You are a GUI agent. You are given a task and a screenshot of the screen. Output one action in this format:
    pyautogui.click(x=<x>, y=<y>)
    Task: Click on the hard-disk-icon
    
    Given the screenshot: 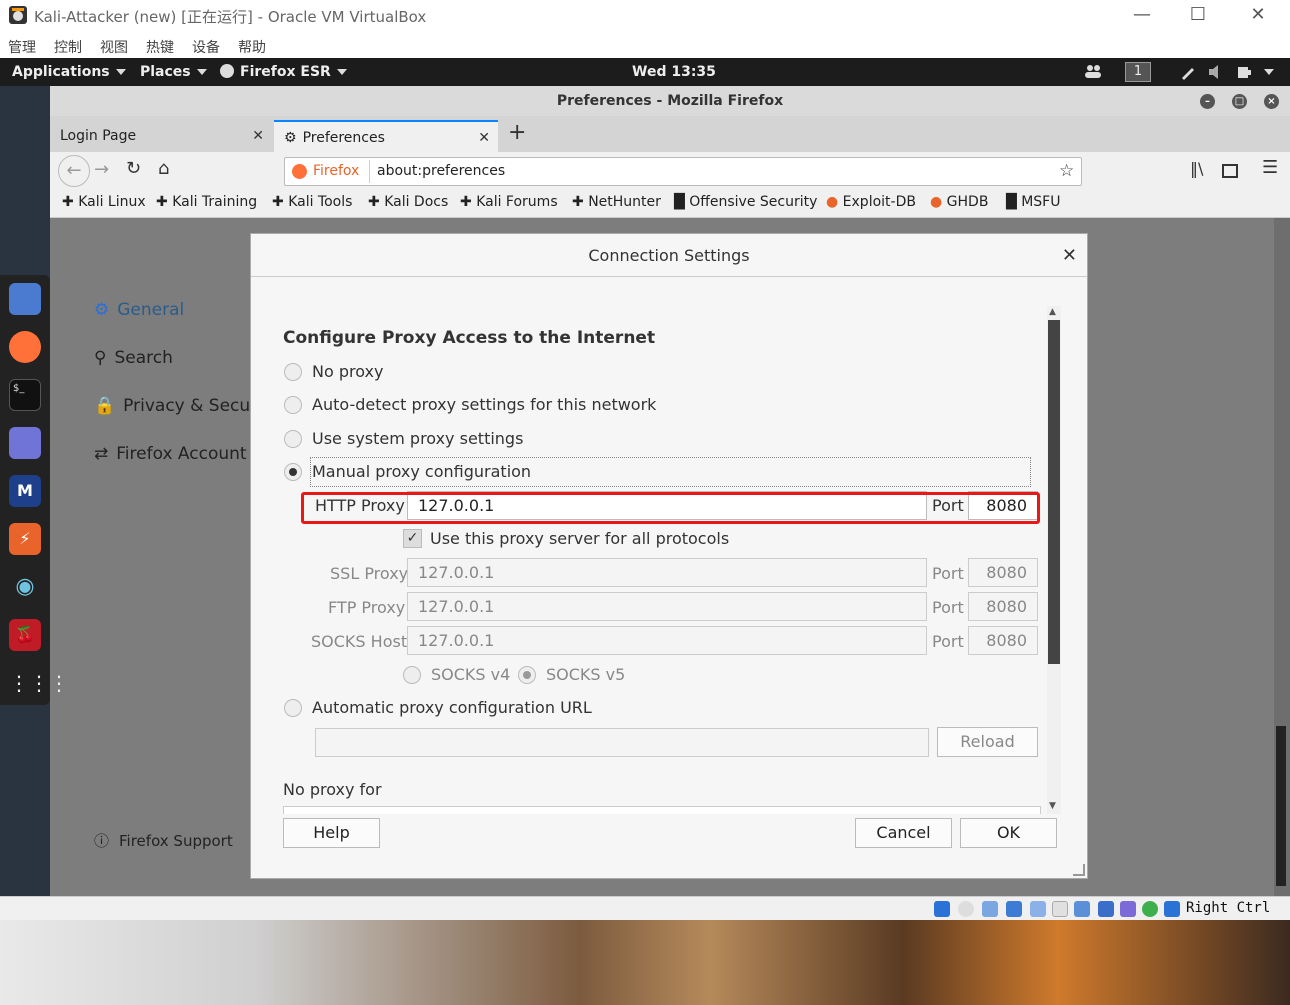 What is the action you would take?
    pyautogui.click(x=942, y=909)
    